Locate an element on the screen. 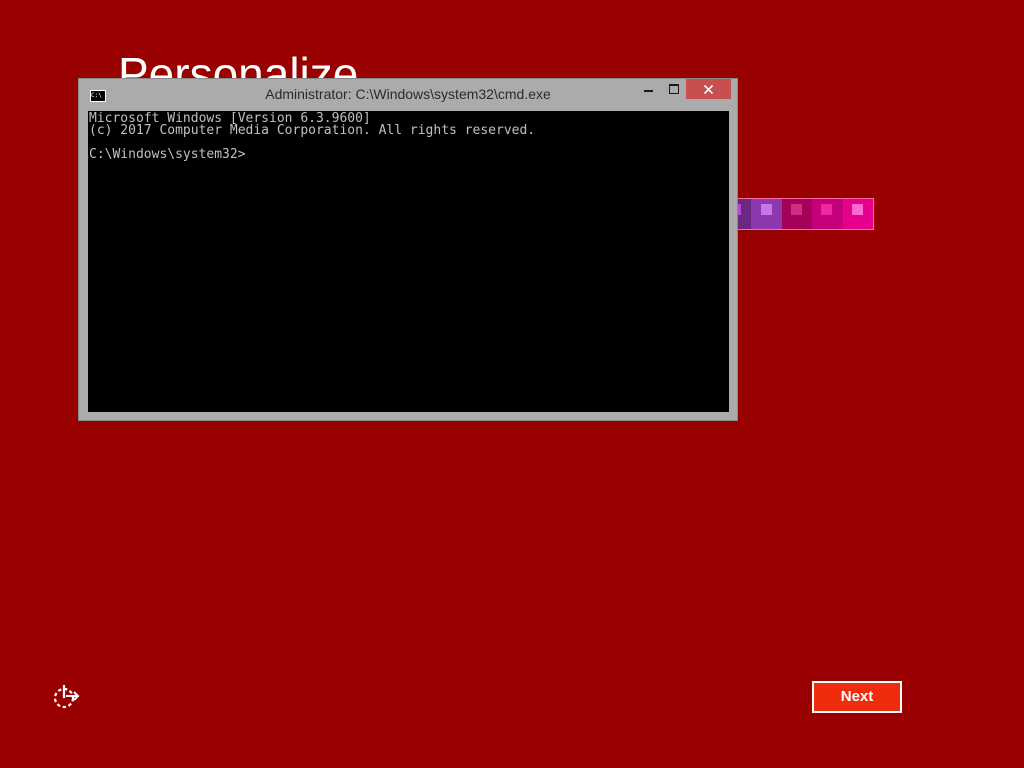 Image resolution: width=1024 pixels, height=768 pixels. ease-of-access-glyph is located at coordinates (66, 697).